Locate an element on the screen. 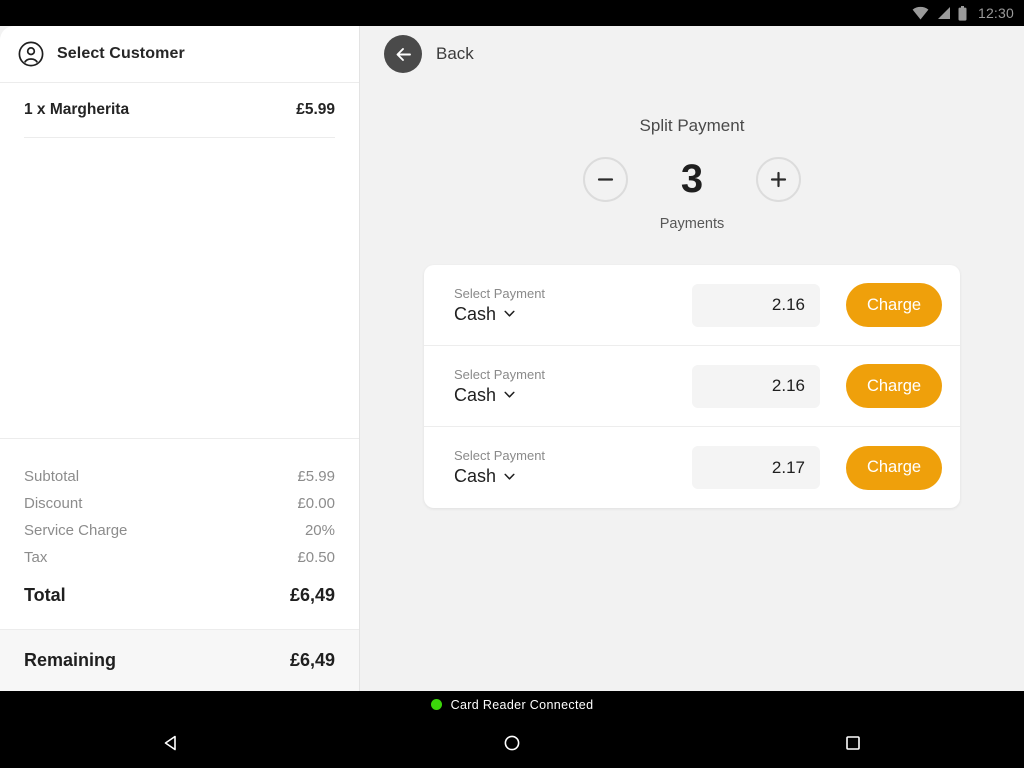 Image resolution: width=1024 pixels, height=768 pixels. home-circle-icon is located at coordinates (512, 743).